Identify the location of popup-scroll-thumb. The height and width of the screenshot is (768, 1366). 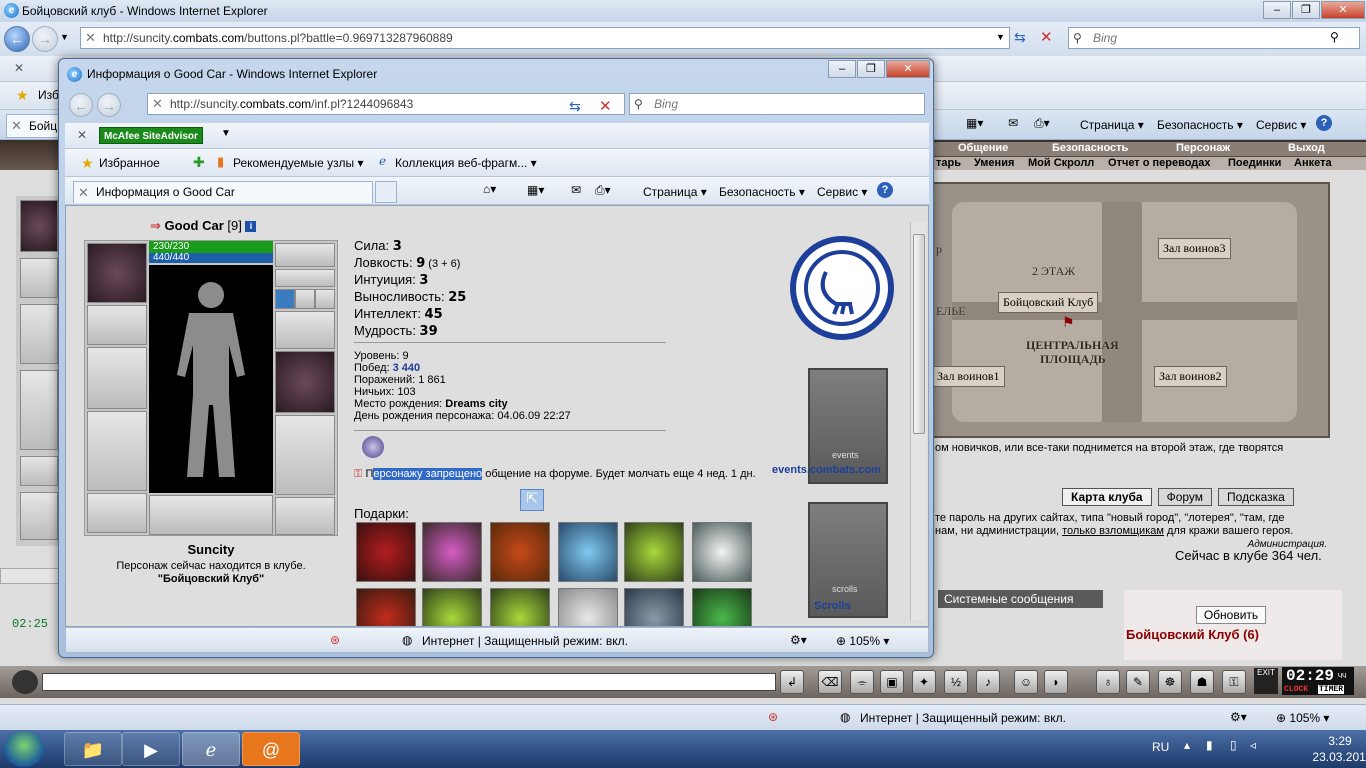
(919, 334).